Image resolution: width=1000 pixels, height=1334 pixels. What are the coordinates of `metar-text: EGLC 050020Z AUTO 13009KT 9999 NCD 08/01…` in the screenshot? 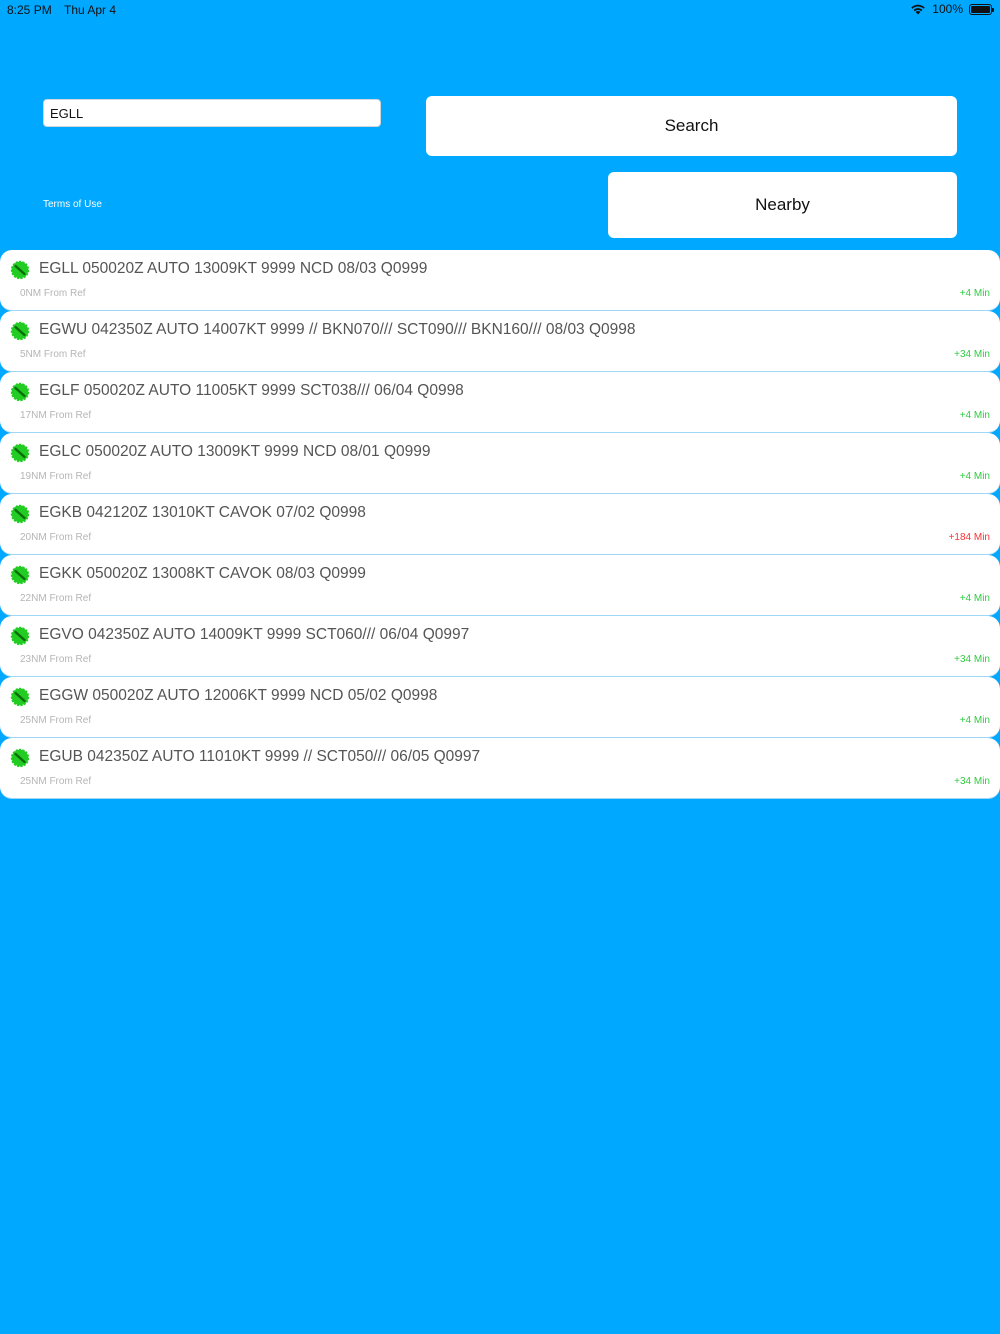 It's located at (235, 451).